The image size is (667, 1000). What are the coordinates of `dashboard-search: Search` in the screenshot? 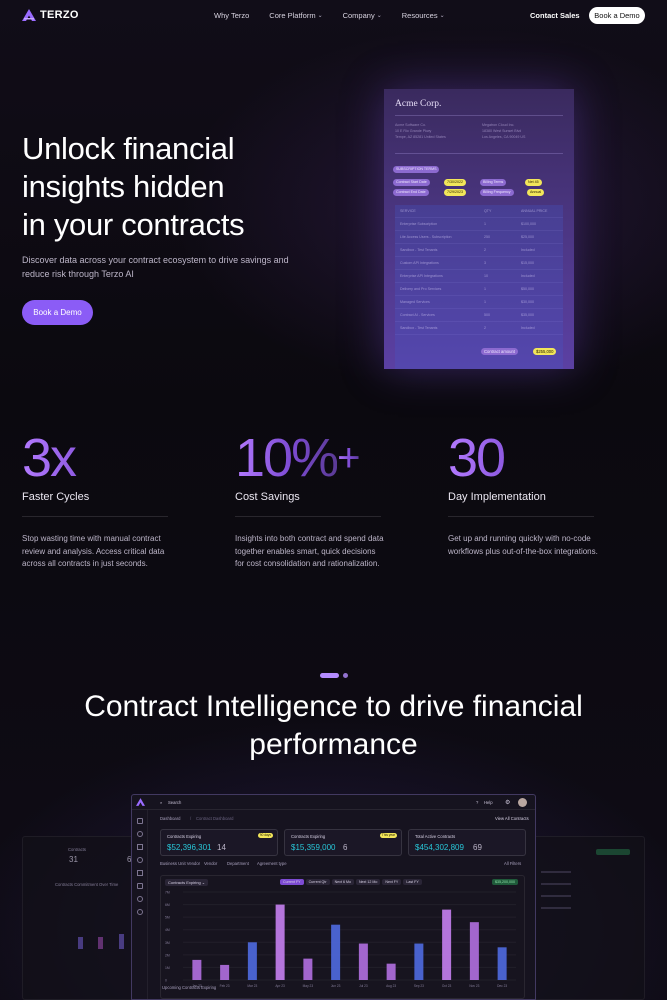 It's located at (174, 802).